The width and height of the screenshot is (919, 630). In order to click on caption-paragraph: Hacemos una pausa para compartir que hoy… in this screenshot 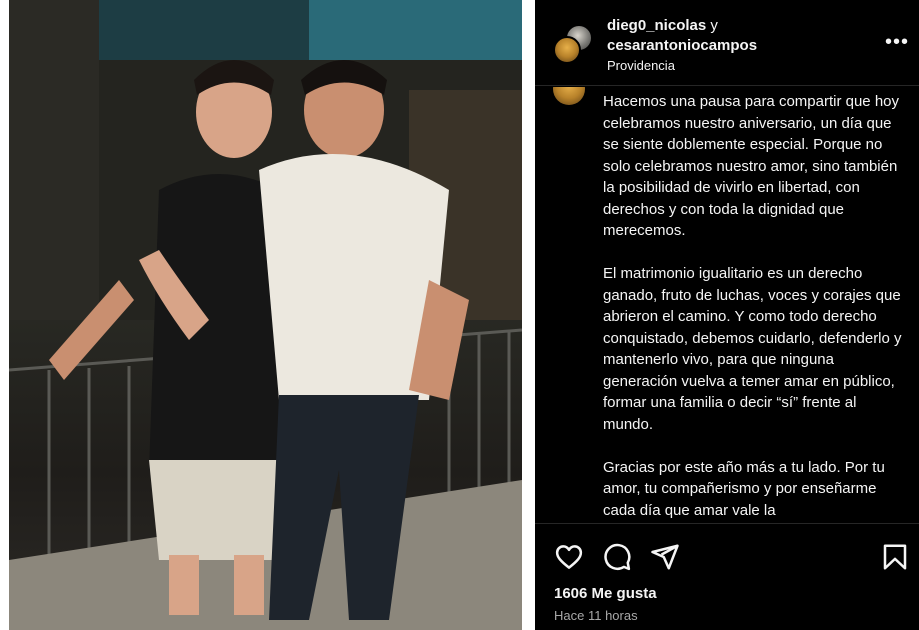, I will do `click(751, 166)`.